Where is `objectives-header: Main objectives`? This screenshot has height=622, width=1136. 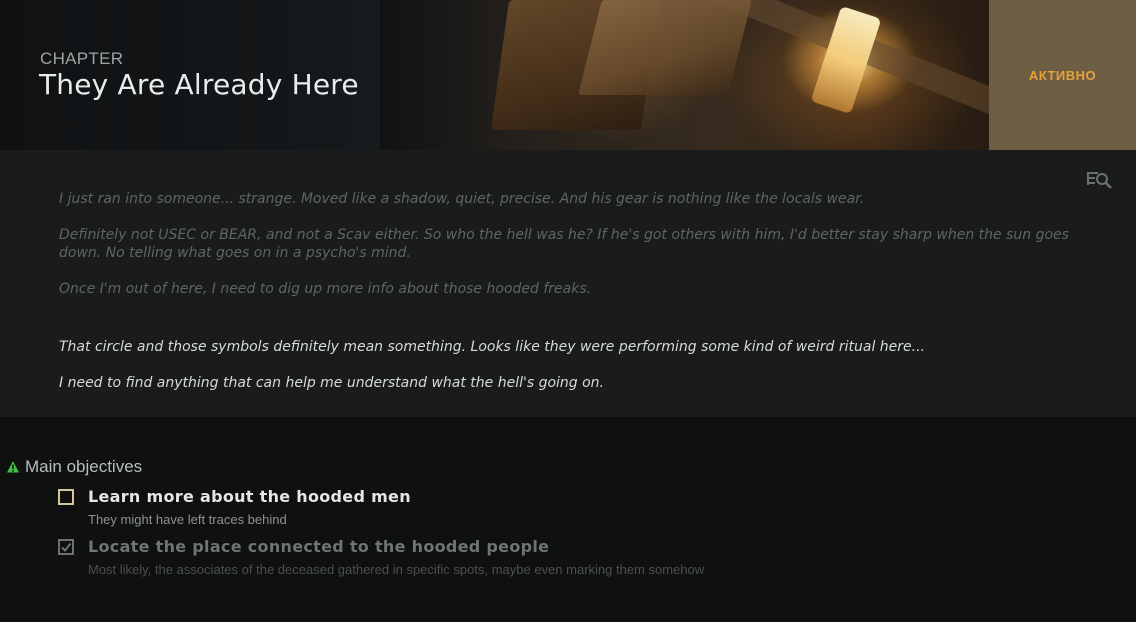
objectives-header: Main objectives is located at coordinates (74, 467).